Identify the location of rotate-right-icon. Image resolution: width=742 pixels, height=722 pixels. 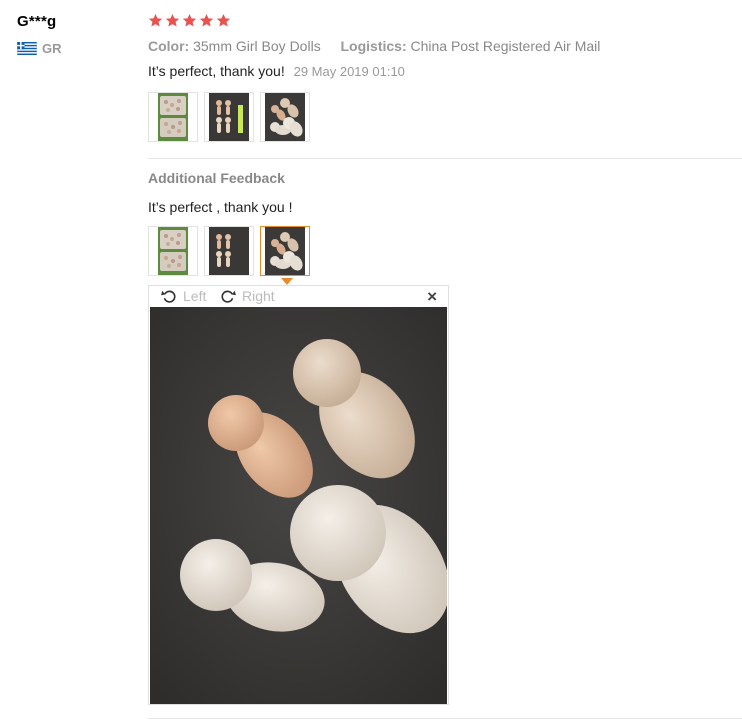
(228, 296).